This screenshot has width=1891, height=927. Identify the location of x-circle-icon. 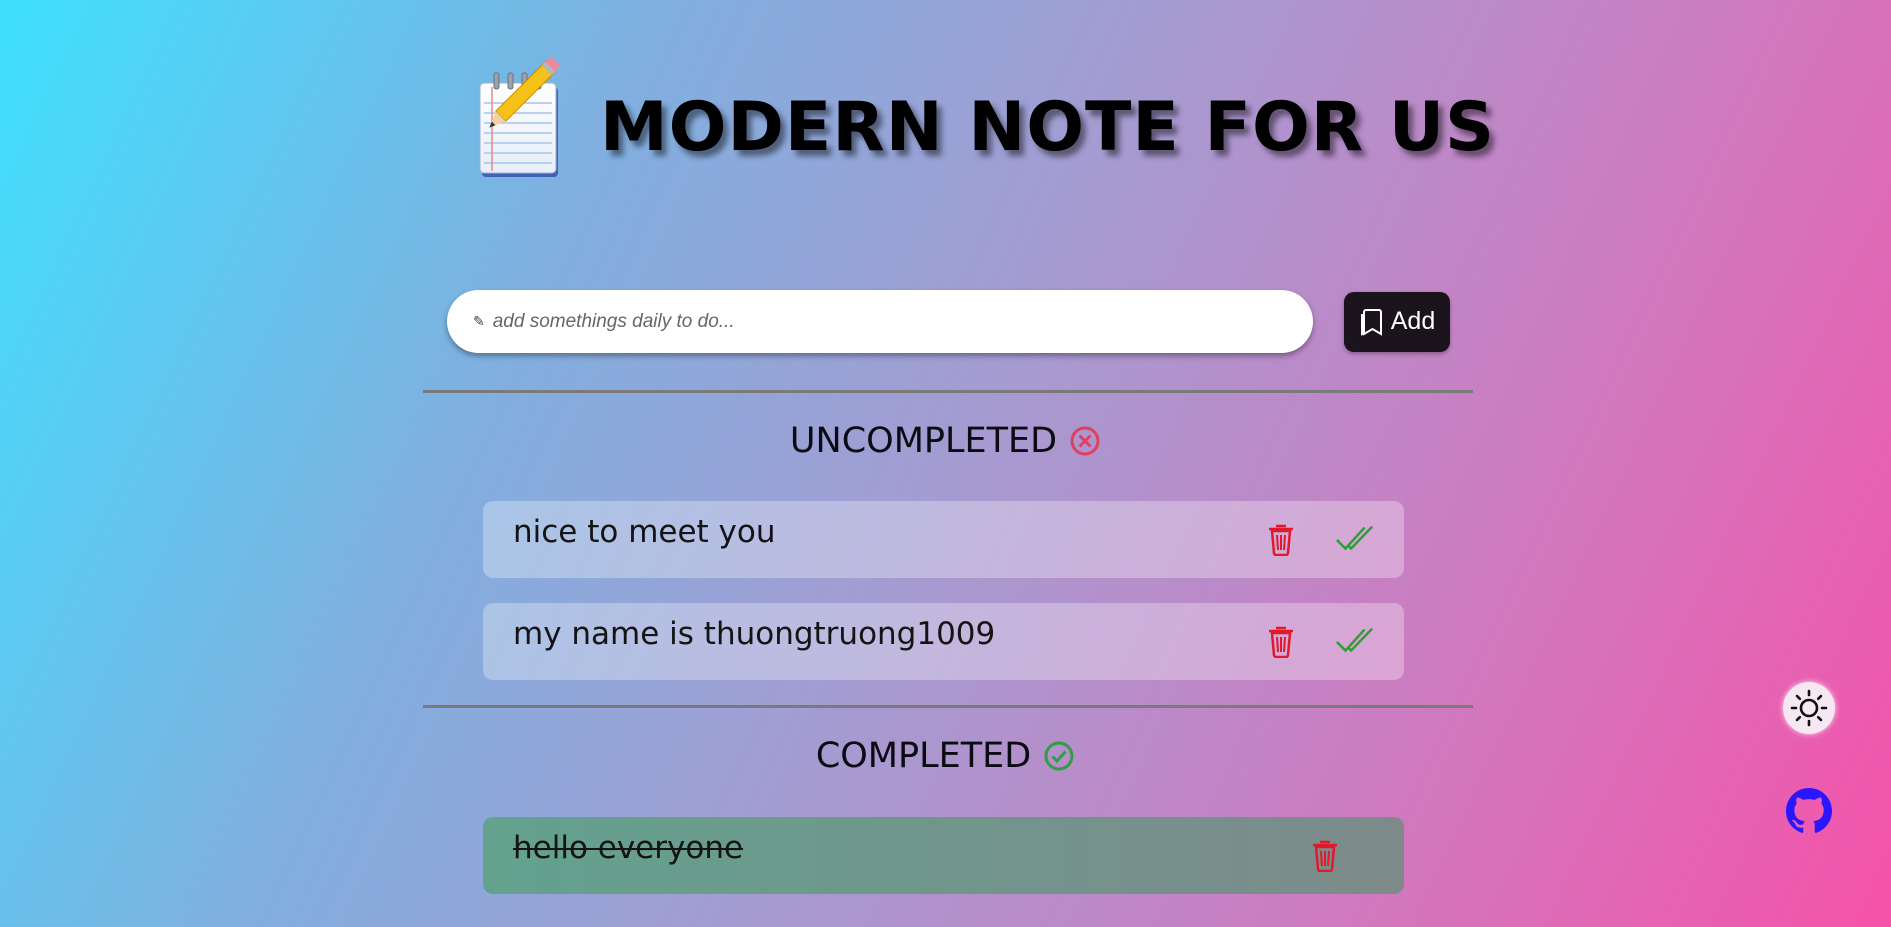
(1085, 441).